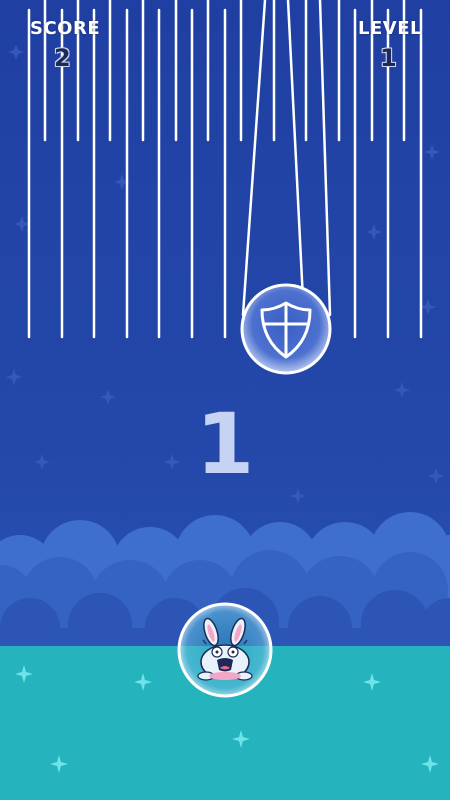 The width and height of the screenshot is (450, 800). What do you see at coordinates (388, 58) in the screenshot?
I see `level-value: 1` at bounding box center [388, 58].